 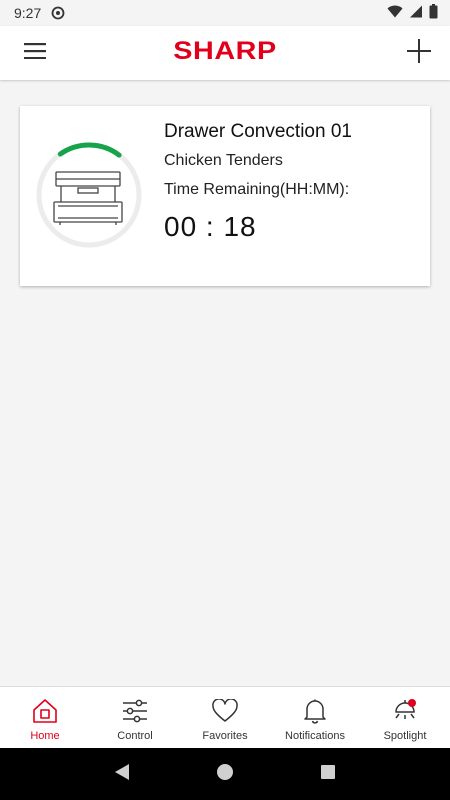 I want to click on battery-icon, so click(x=433, y=13).